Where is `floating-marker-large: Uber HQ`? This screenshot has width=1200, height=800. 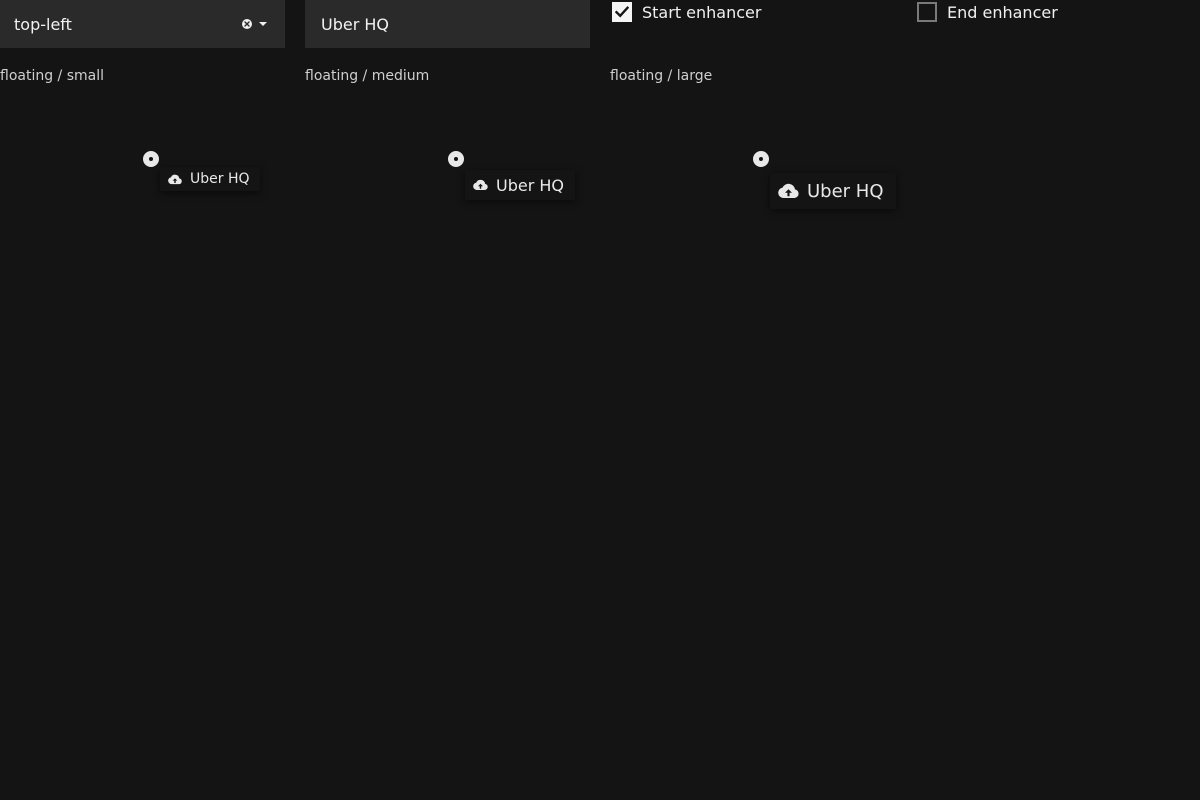 floating-marker-large: Uber HQ is located at coordinates (833, 191).